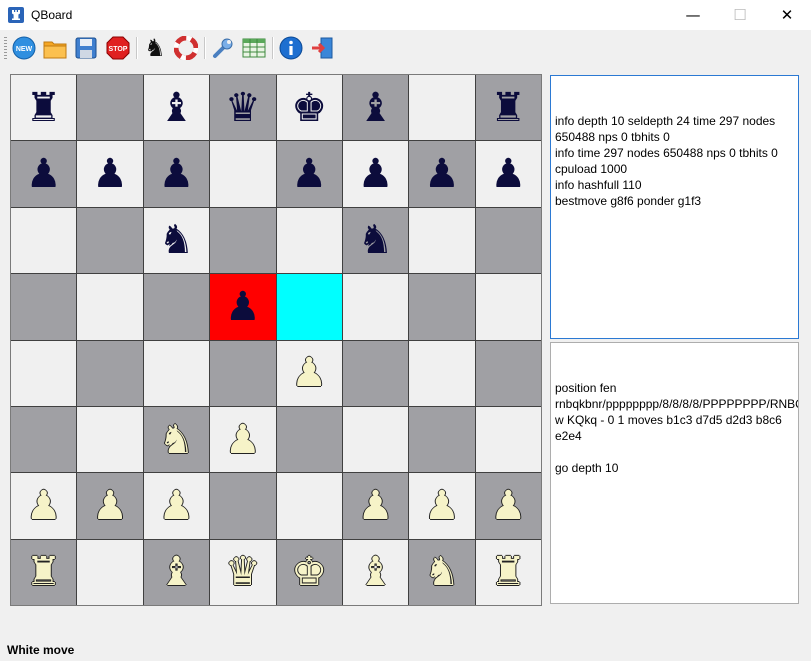 The height and width of the screenshot is (661, 811). What do you see at coordinates (309, 572) in the screenshot?
I see `square-e1: ♚` at bounding box center [309, 572].